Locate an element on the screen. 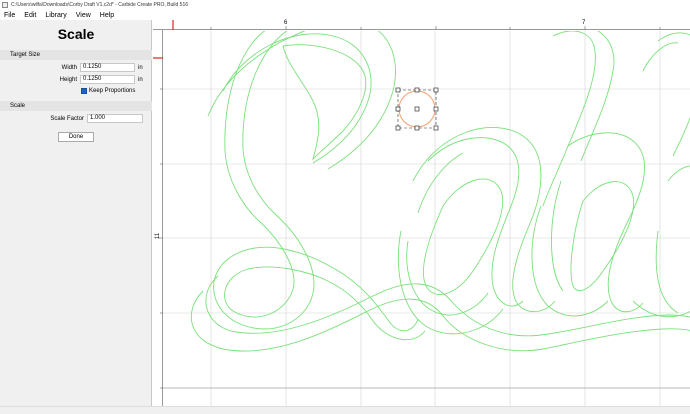 The width and height of the screenshot is (690, 414). height-unit: in is located at coordinates (140, 80).